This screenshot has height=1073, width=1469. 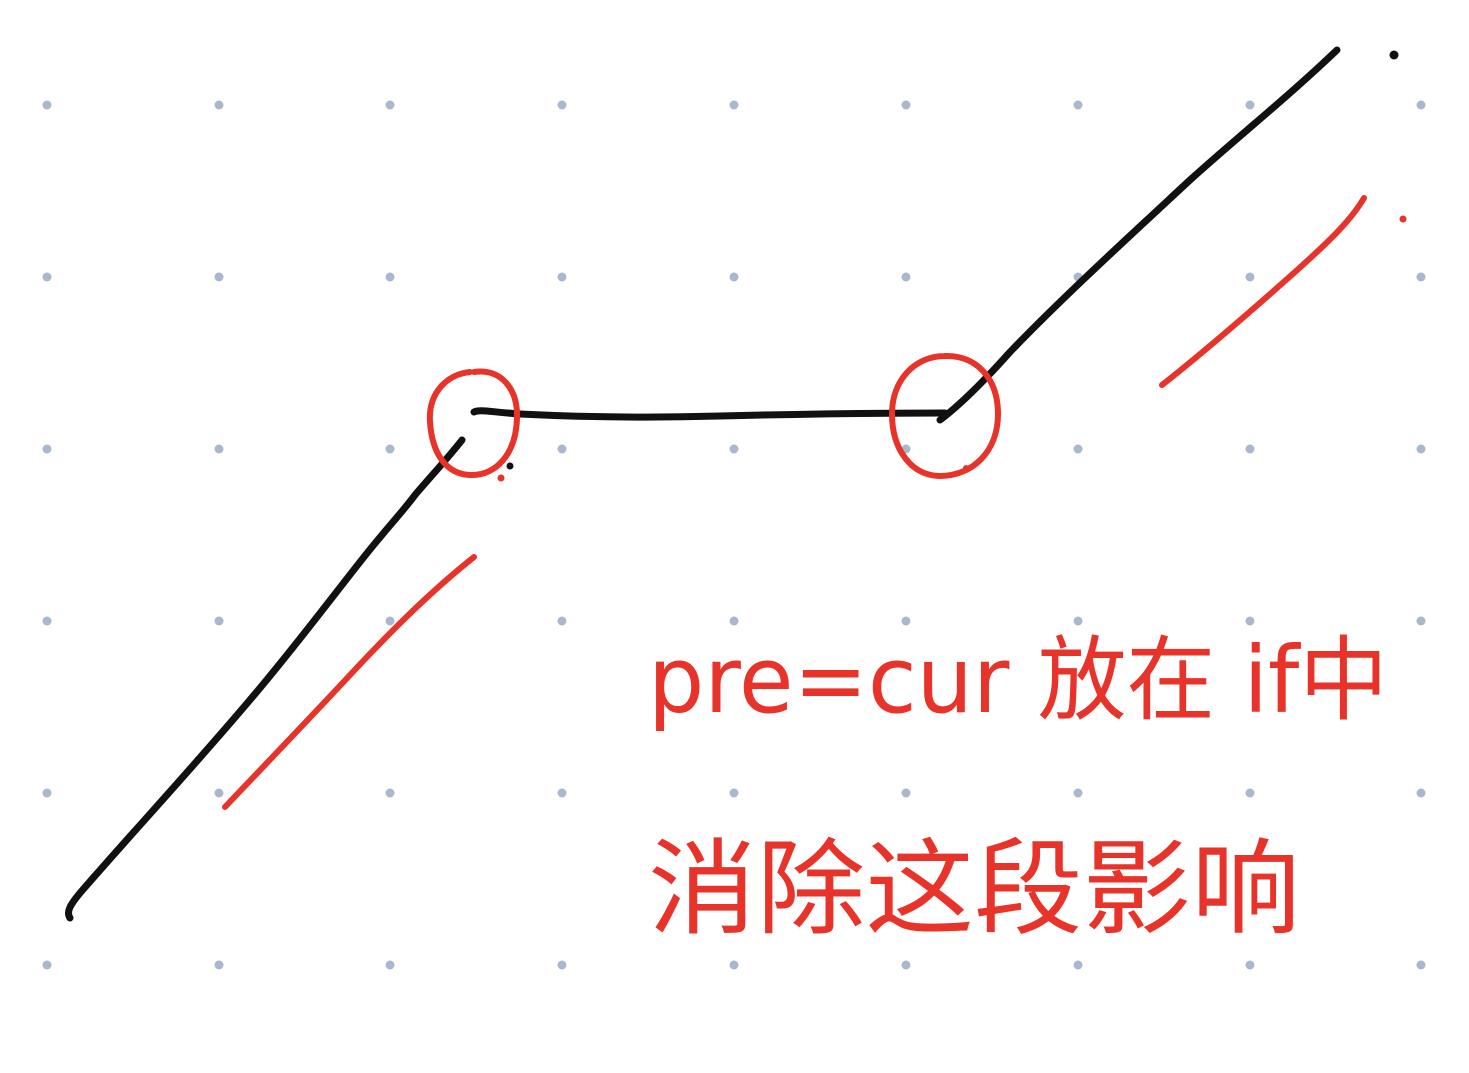 I want to click on red-dot-left-joint, so click(x=501, y=478).